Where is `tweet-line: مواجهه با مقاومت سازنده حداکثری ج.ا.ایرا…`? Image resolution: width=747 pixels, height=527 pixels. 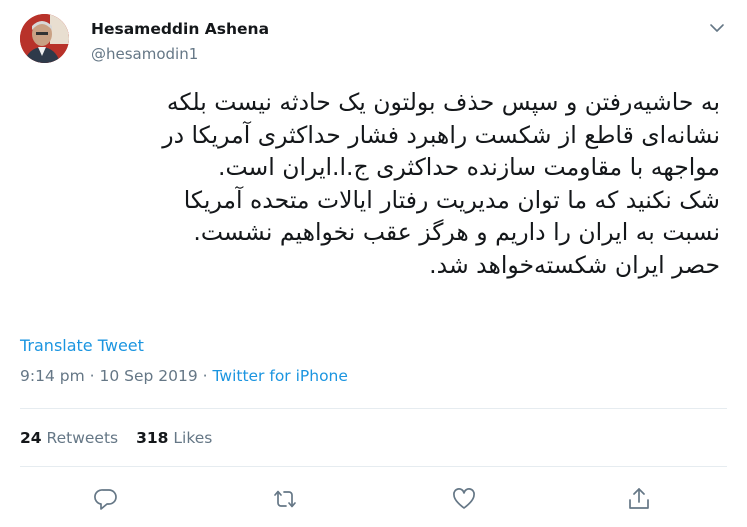
tweet-line: مواجهه با مقاومت سازنده حداکثری ج.ا.ایرا… is located at coordinates (468, 167).